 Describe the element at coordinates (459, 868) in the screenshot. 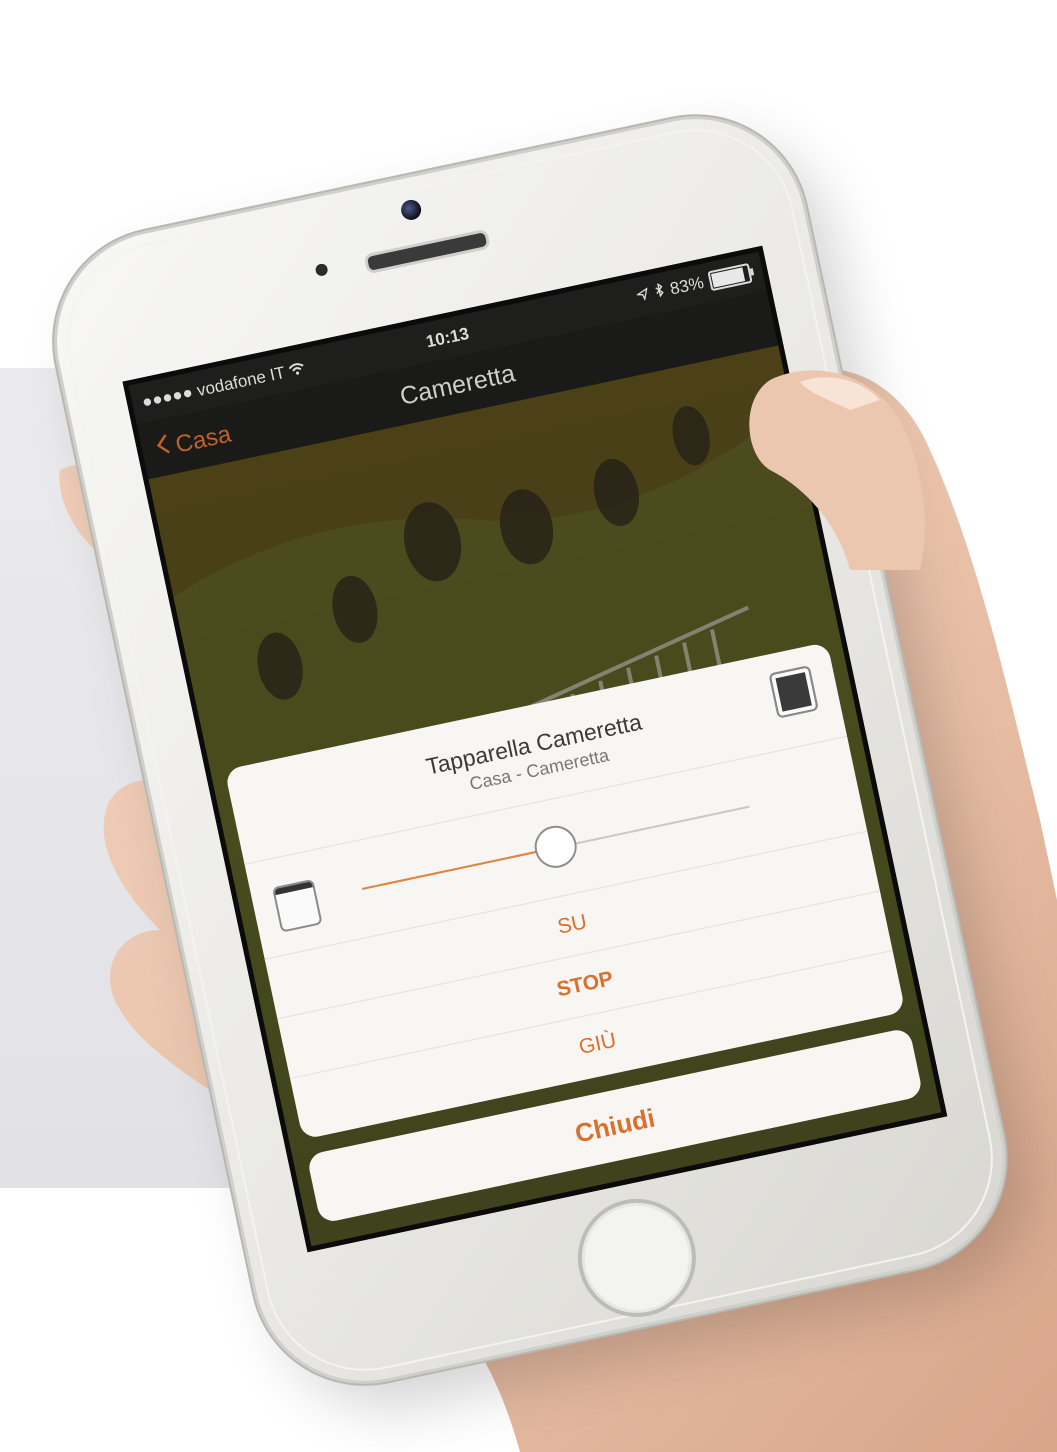

I see `slider-fill` at that location.